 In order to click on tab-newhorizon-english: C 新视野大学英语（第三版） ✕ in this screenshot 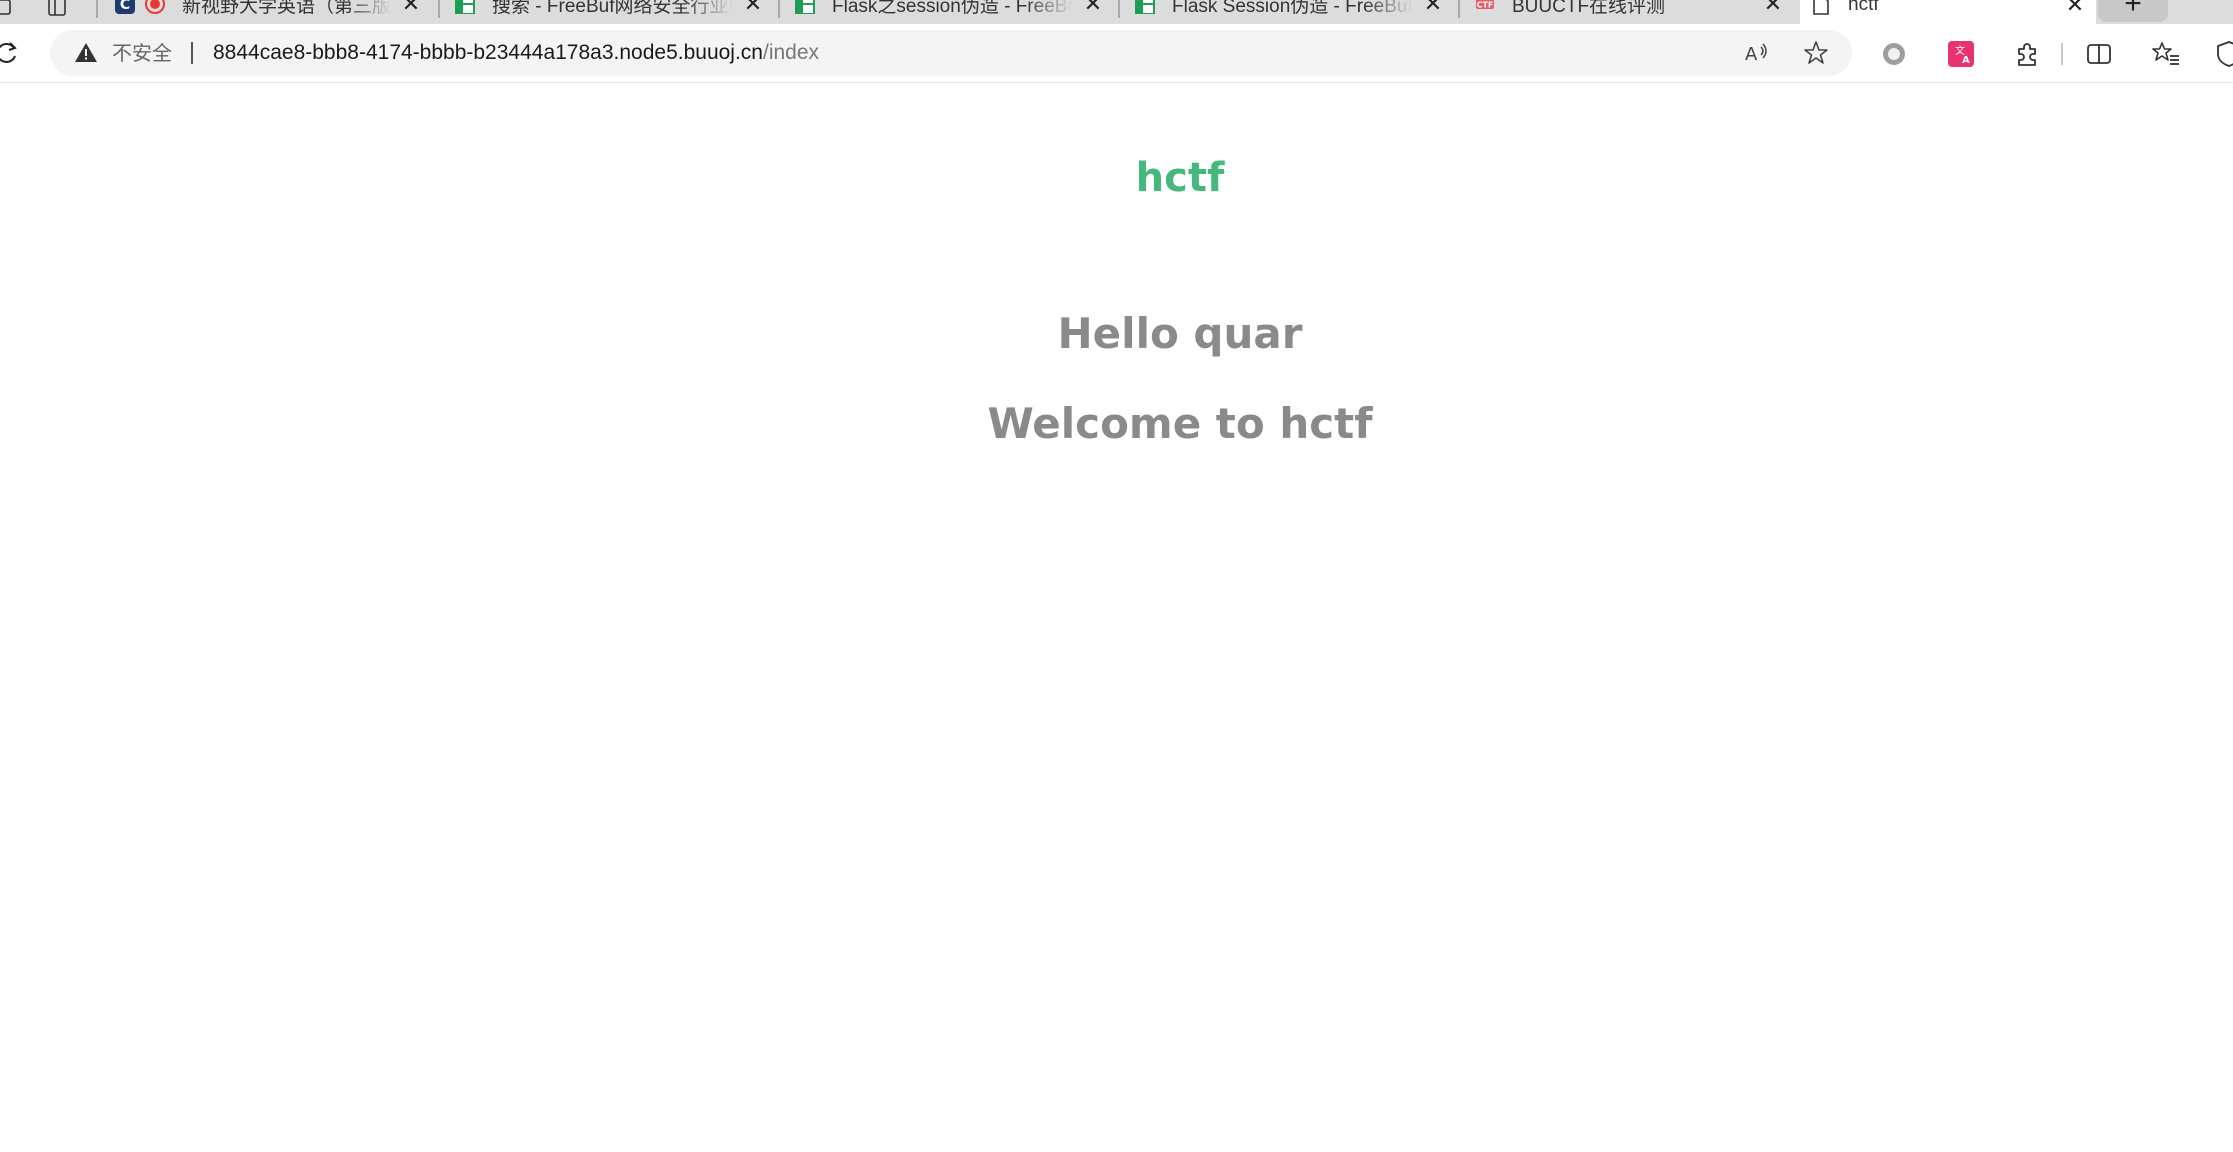, I will do `click(268, 11)`.